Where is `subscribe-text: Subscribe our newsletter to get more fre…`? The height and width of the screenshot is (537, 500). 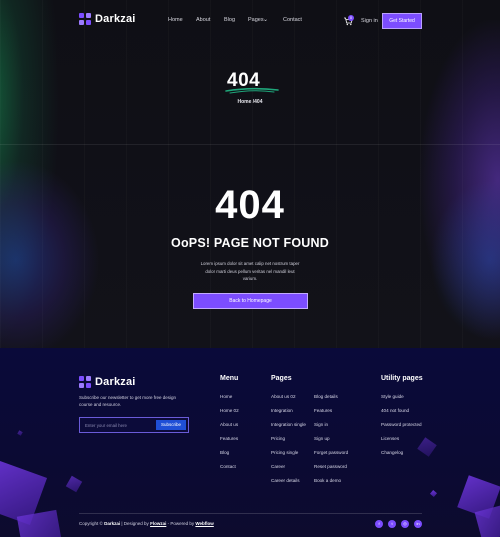
subscribe-text: Subscribe our newsletter to get more fre… is located at coordinates (128, 401).